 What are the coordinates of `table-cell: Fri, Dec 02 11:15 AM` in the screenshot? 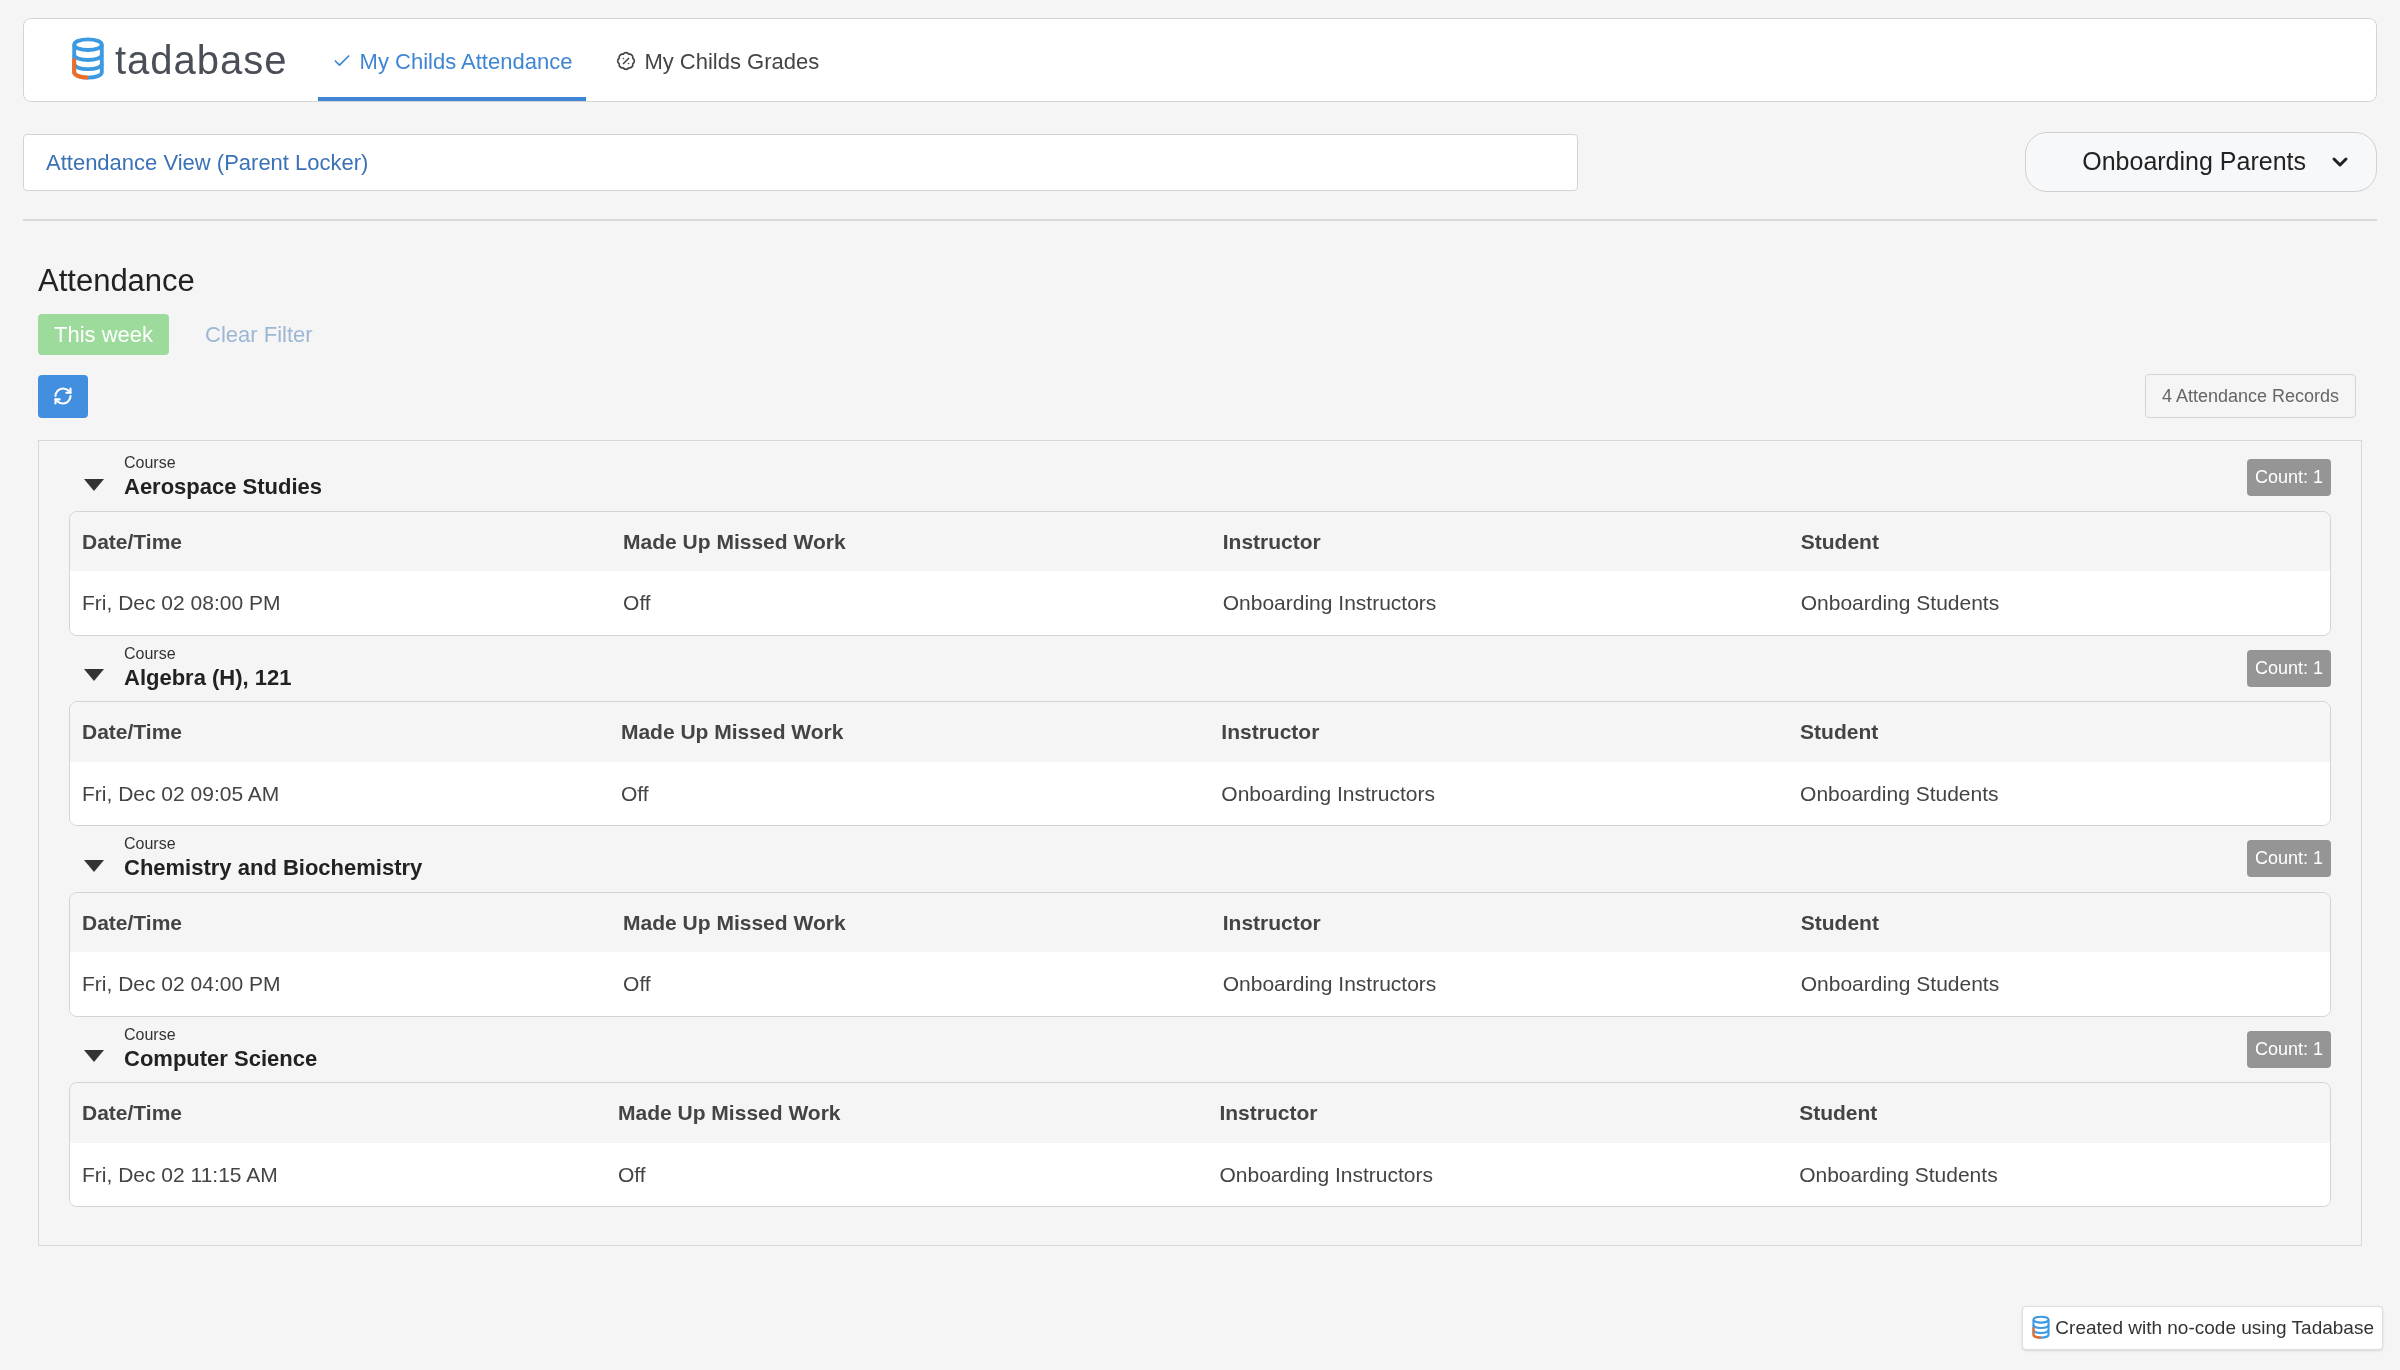 It's located at (338, 1174).